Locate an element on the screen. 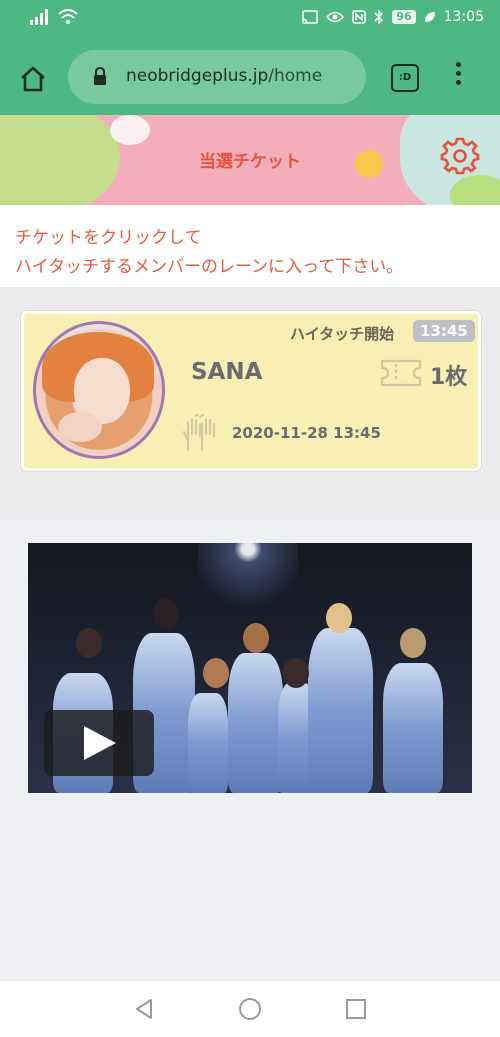 The height and width of the screenshot is (1037, 500). wifi-icon is located at coordinates (68, 16).